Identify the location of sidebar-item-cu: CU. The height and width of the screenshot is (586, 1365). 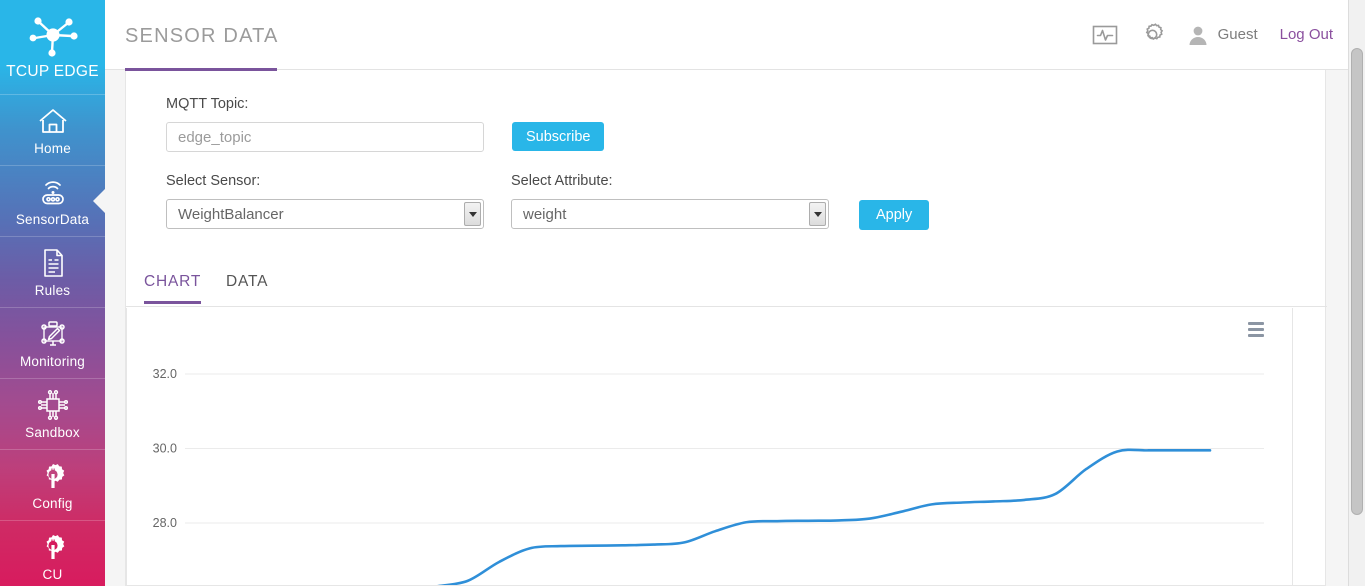
(52, 553).